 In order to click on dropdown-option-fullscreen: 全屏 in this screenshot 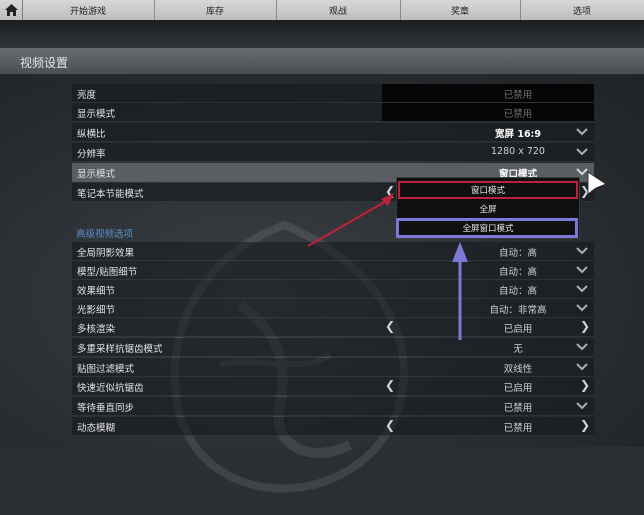, I will do `click(488, 210)`.